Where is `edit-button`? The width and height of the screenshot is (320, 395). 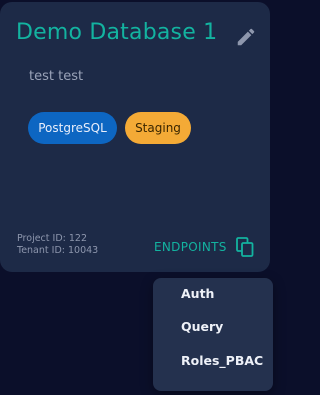 edit-button is located at coordinates (246, 37).